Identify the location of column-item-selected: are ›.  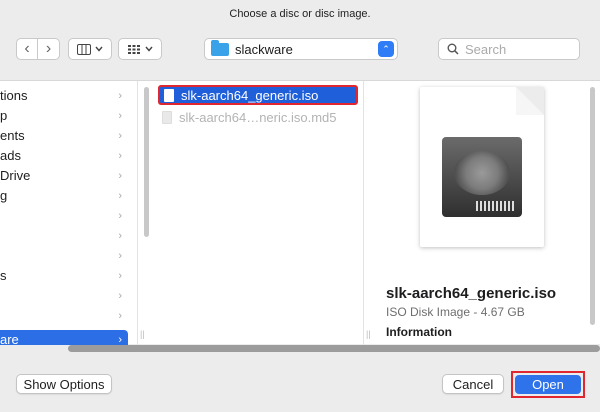
(64, 337).